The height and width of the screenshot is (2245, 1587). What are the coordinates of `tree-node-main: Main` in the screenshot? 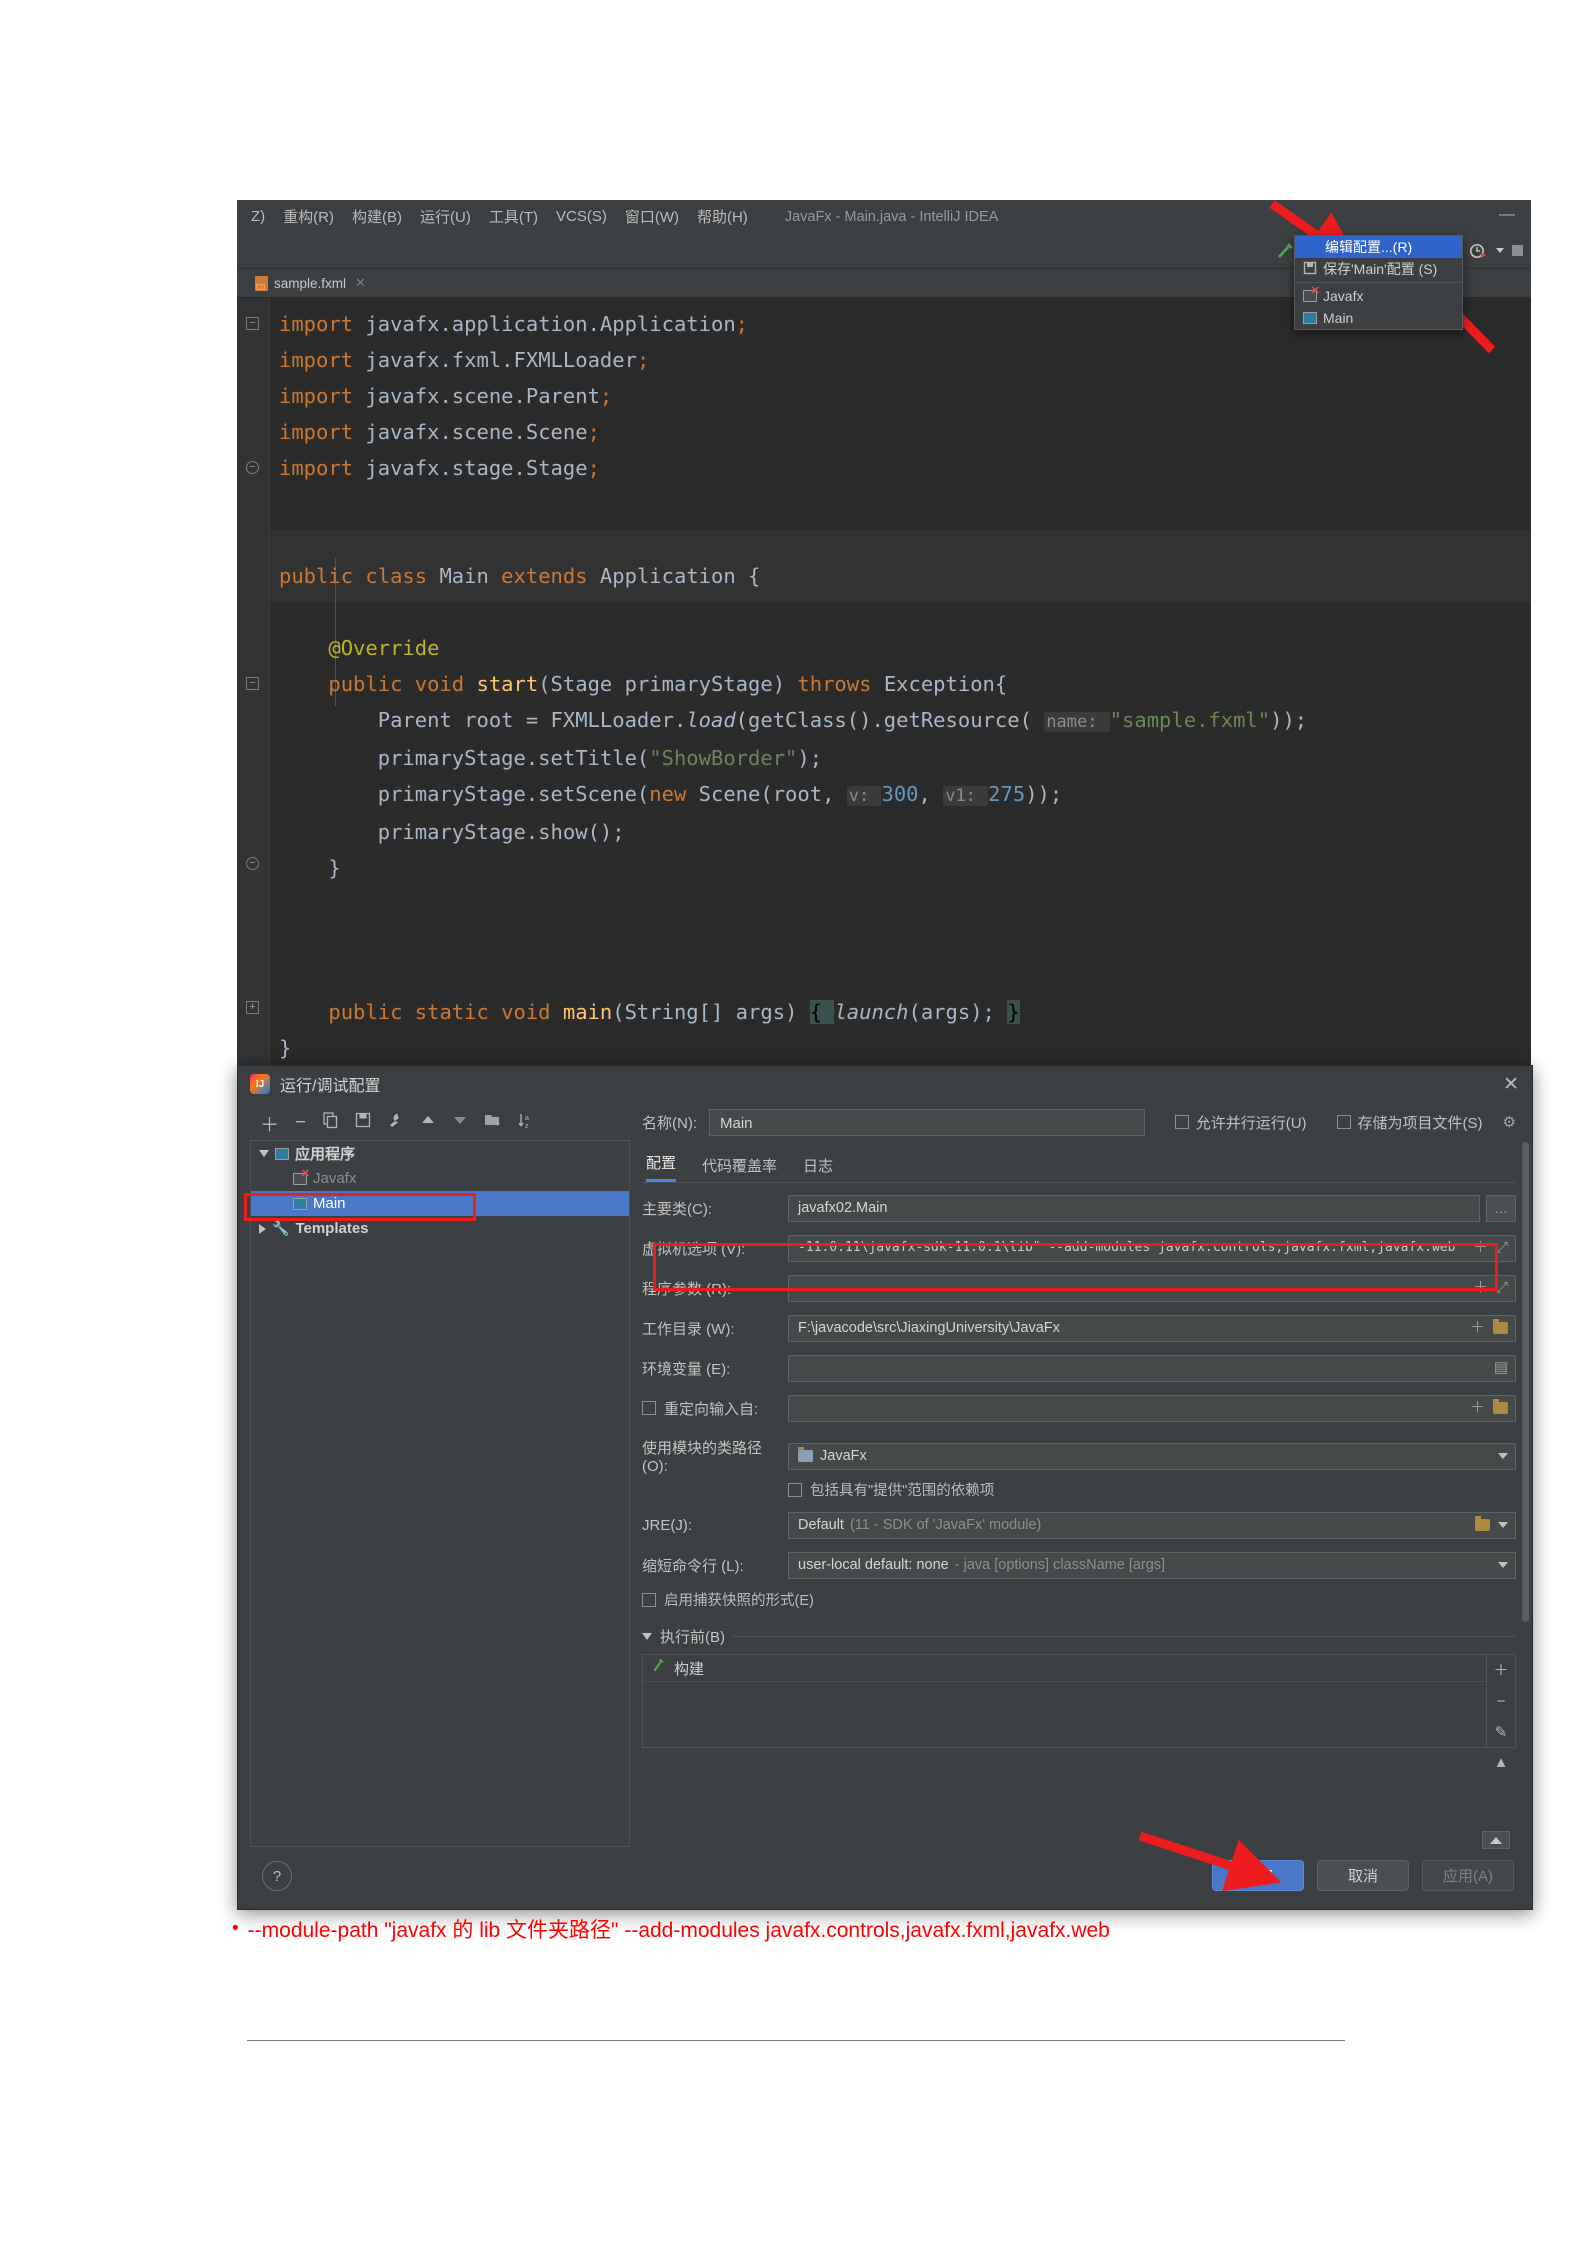 It's located at (440, 1203).